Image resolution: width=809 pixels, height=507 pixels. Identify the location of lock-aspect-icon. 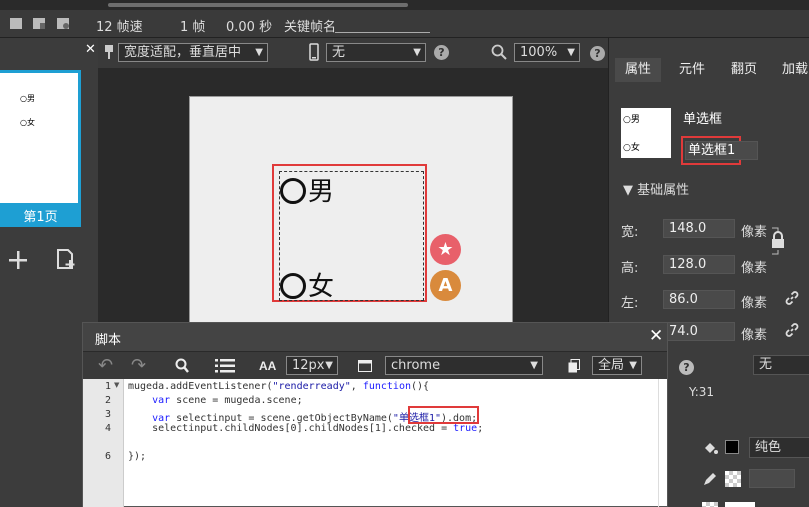
(778, 241).